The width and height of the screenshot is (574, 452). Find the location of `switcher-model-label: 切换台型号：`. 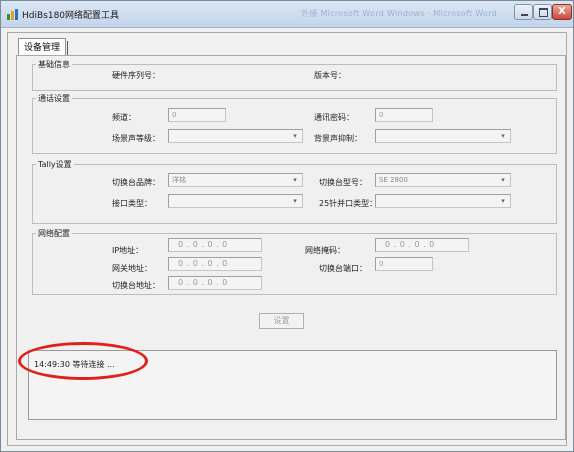

switcher-model-label: 切换台型号： is located at coordinates (343, 182).